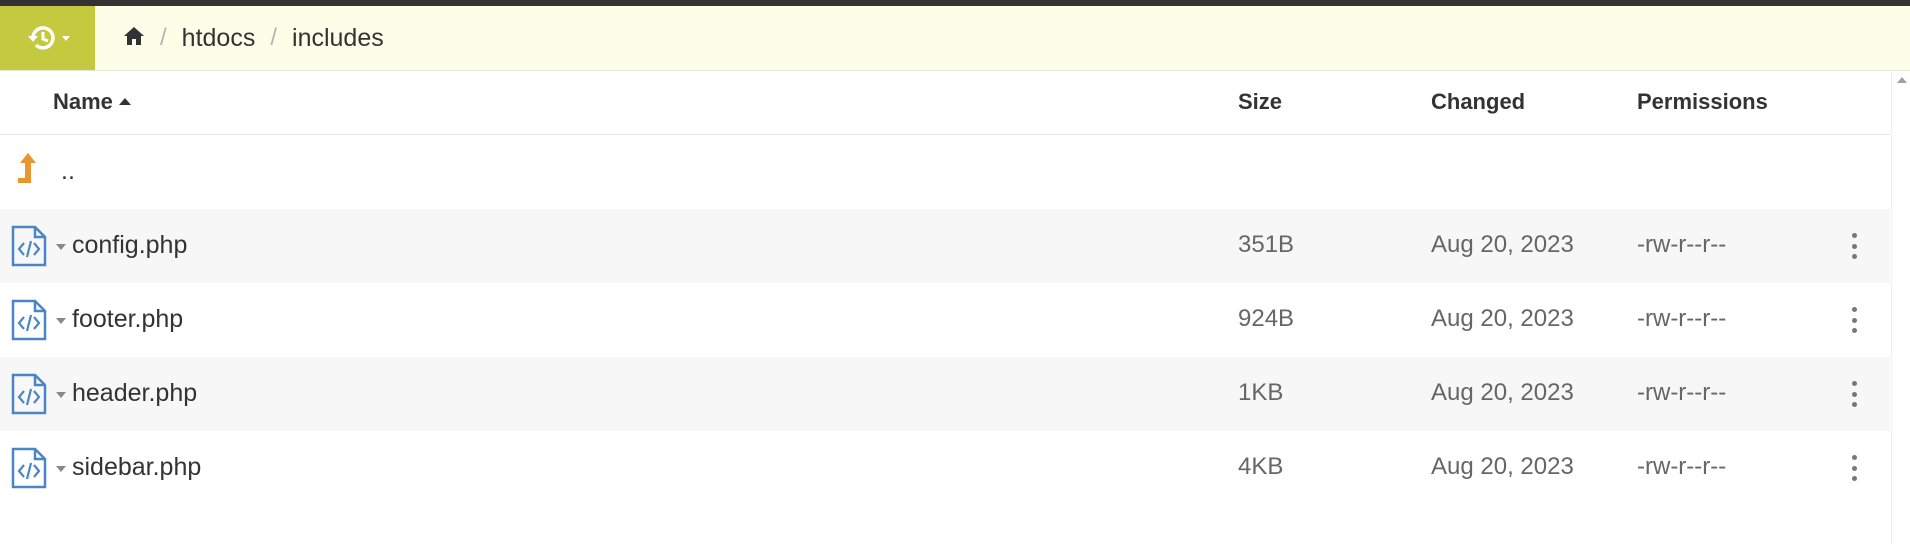  What do you see at coordinates (27, 168) in the screenshot?
I see `parent-folder-icon` at bounding box center [27, 168].